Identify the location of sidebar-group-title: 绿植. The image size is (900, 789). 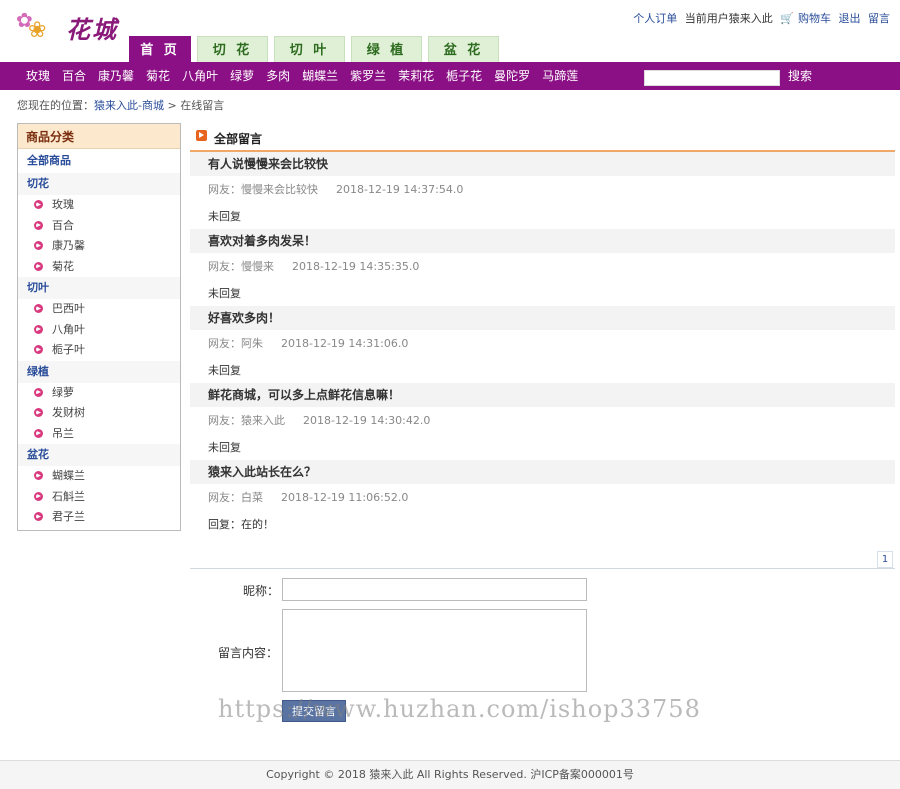
(99, 371).